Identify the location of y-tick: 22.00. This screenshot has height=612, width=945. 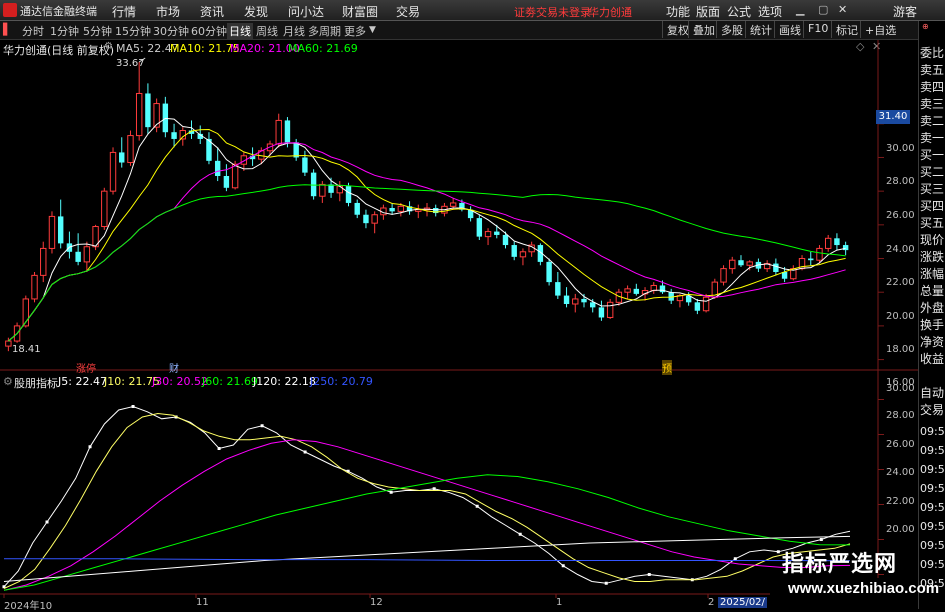
(900, 282).